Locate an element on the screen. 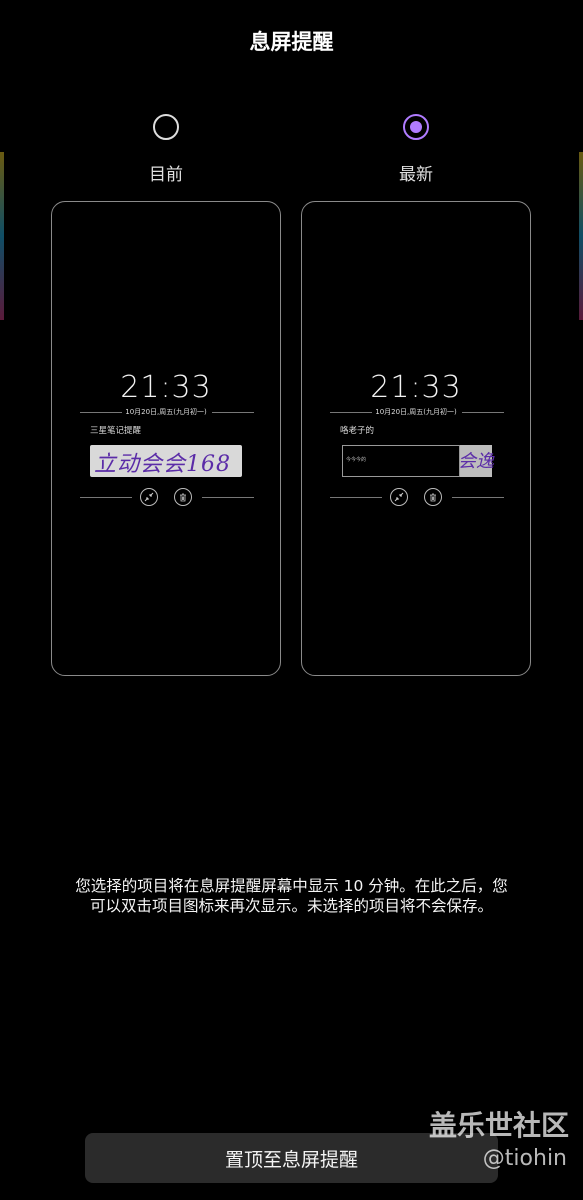 The height and width of the screenshot is (1200, 583). memo-input-box: 今今今的 is located at coordinates (401, 461).